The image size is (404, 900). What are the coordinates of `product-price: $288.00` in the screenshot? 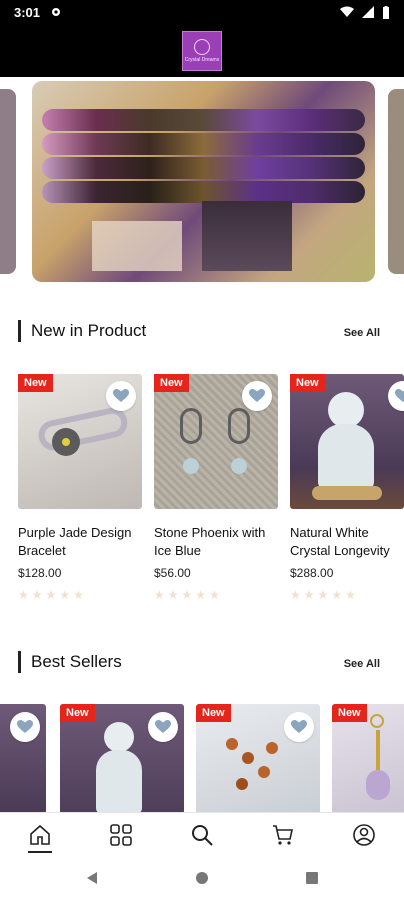 It's located at (312, 573).